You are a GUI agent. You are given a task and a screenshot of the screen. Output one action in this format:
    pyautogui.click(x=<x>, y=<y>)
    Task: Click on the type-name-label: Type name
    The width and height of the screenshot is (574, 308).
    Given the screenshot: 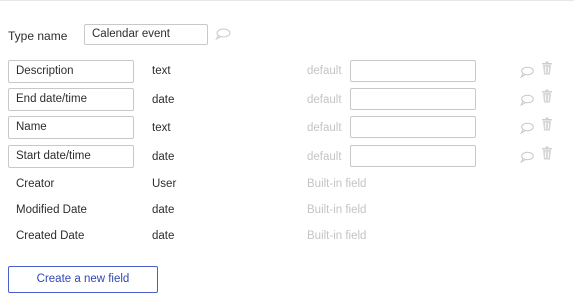 What is the action you would take?
    pyautogui.click(x=38, y=36)
    